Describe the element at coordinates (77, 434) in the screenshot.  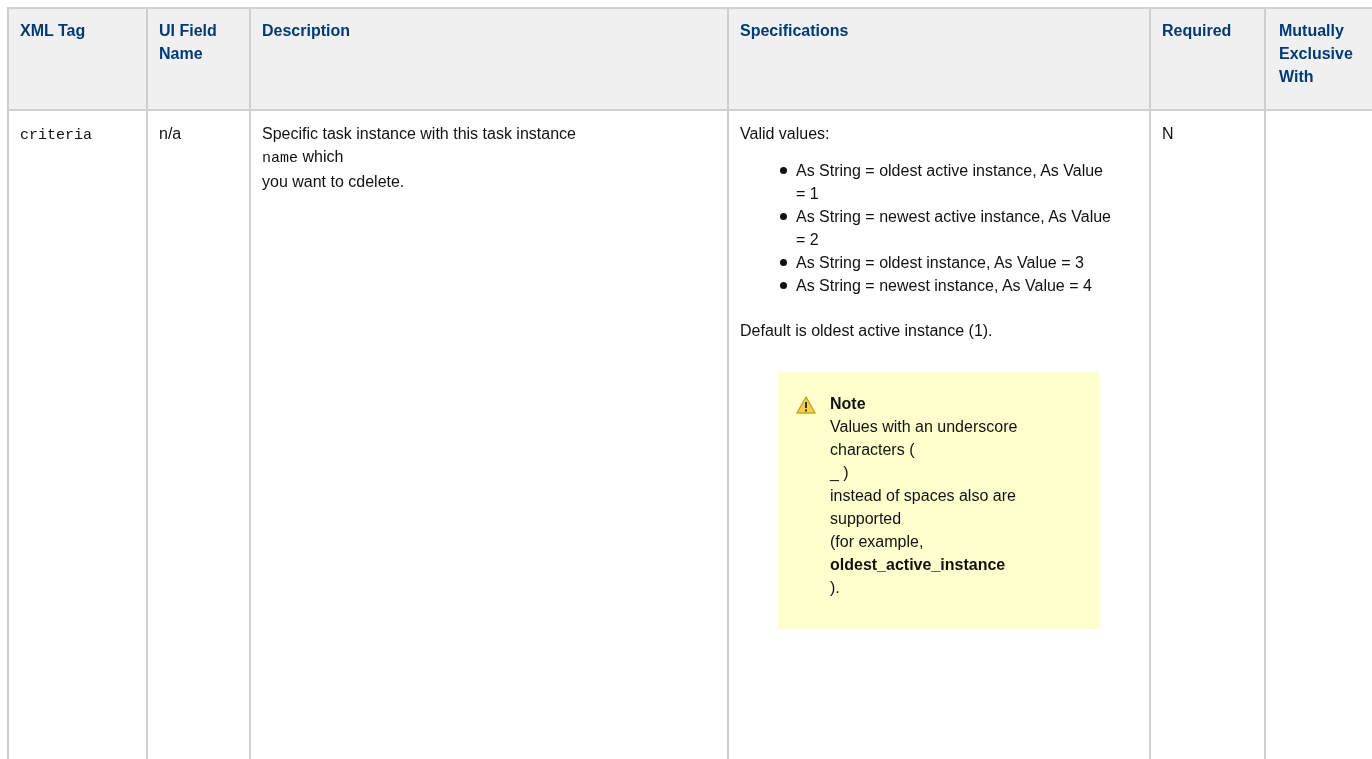
I see `table-cell: criteria` at that location.